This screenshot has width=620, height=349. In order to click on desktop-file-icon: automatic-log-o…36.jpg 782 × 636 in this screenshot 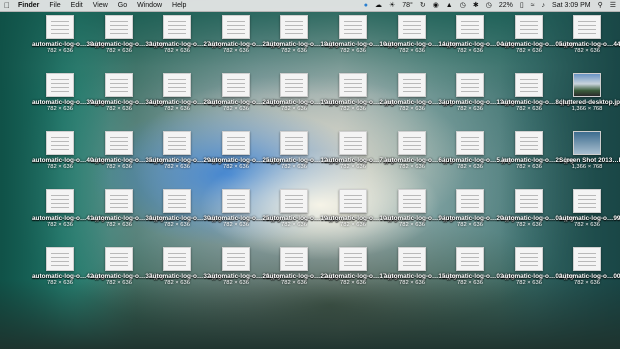, I will do `click(127, 209)`.